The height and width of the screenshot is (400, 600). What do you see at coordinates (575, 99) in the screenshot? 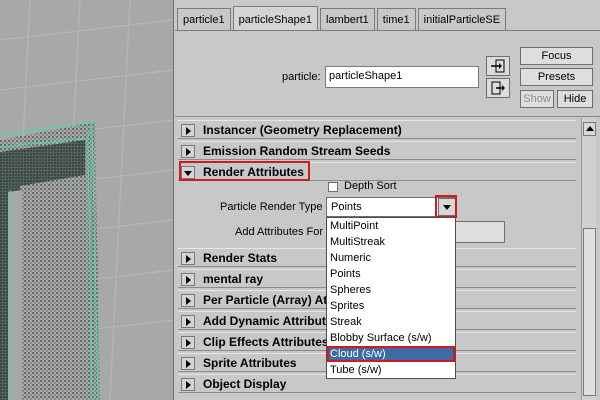
I see `hide-button: Hide` at bounding box center [575, 99].